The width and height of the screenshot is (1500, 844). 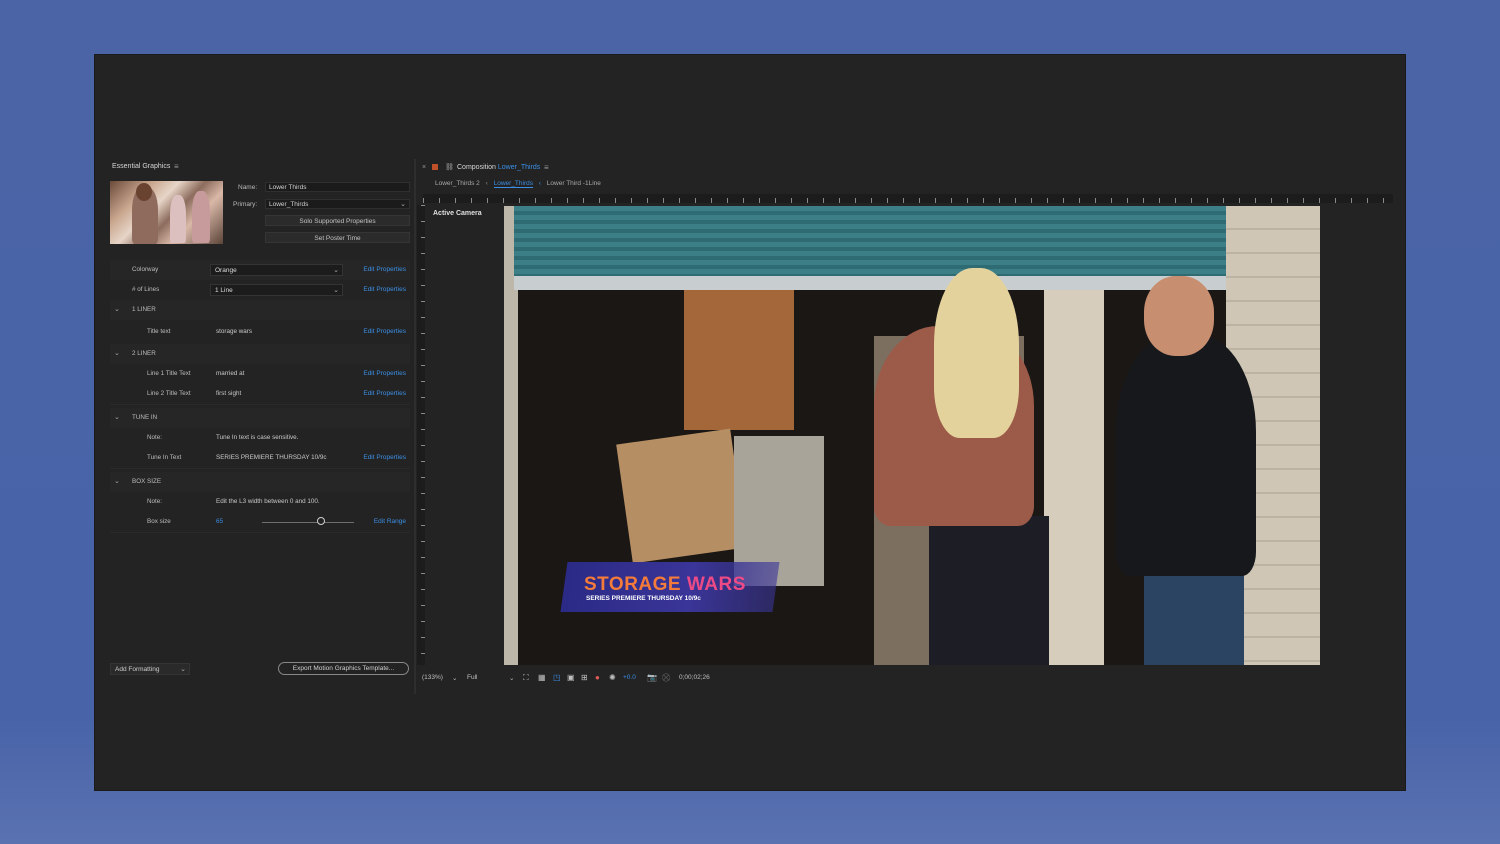 I want to click on add-formatting-label: Add Formatting, so click(x=137, y=669).